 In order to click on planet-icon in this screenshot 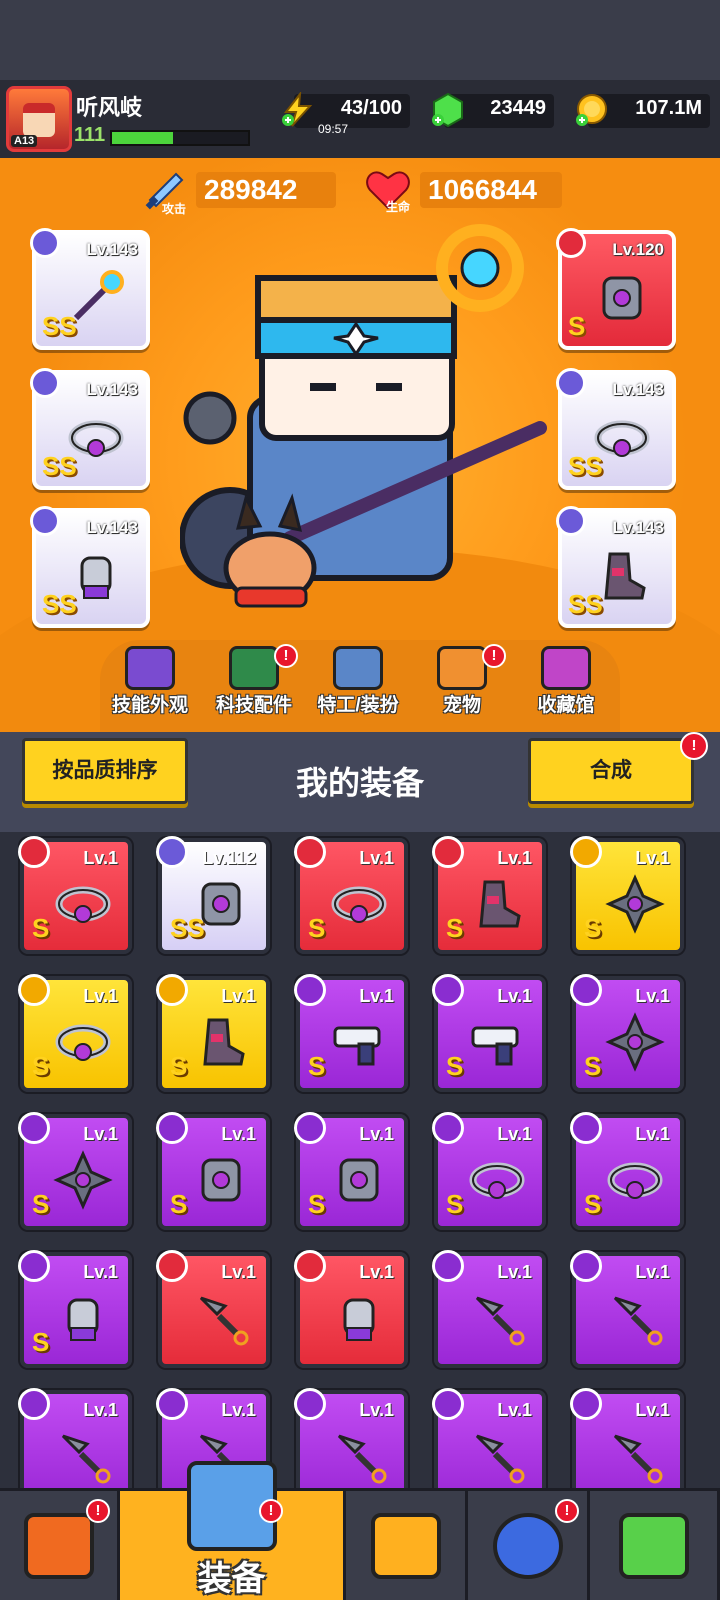, I will do `click(527, 1546)`.